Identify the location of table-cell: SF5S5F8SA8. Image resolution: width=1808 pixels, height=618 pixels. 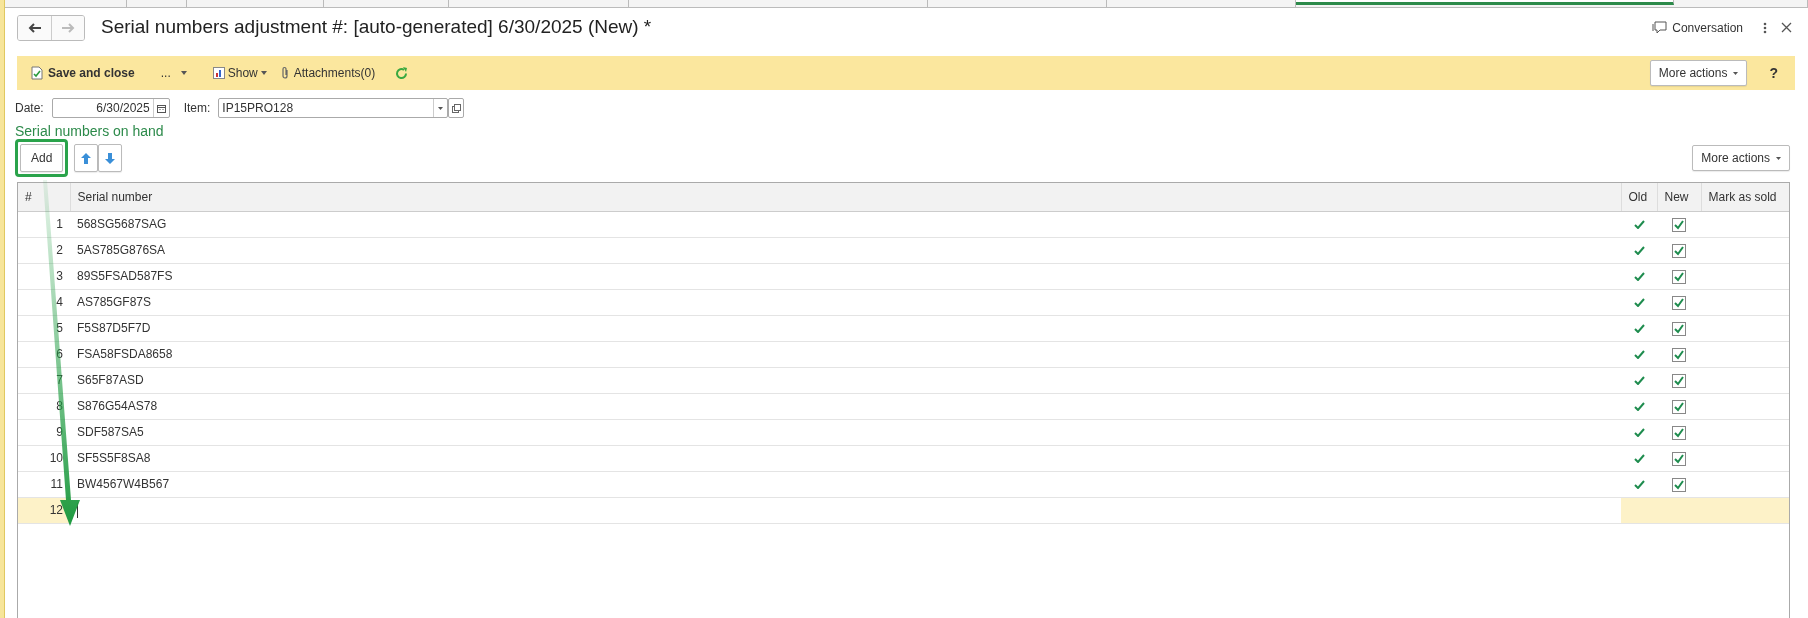
(845, 458).